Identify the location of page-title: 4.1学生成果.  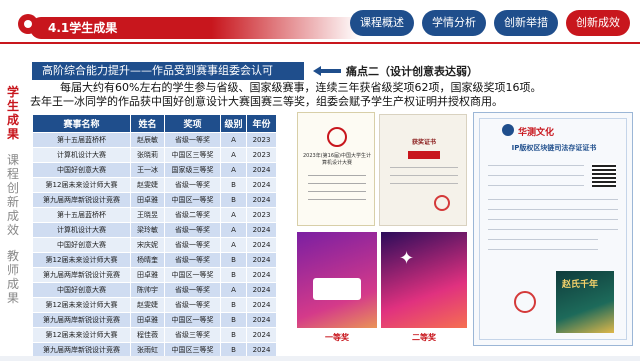
(83, 28).